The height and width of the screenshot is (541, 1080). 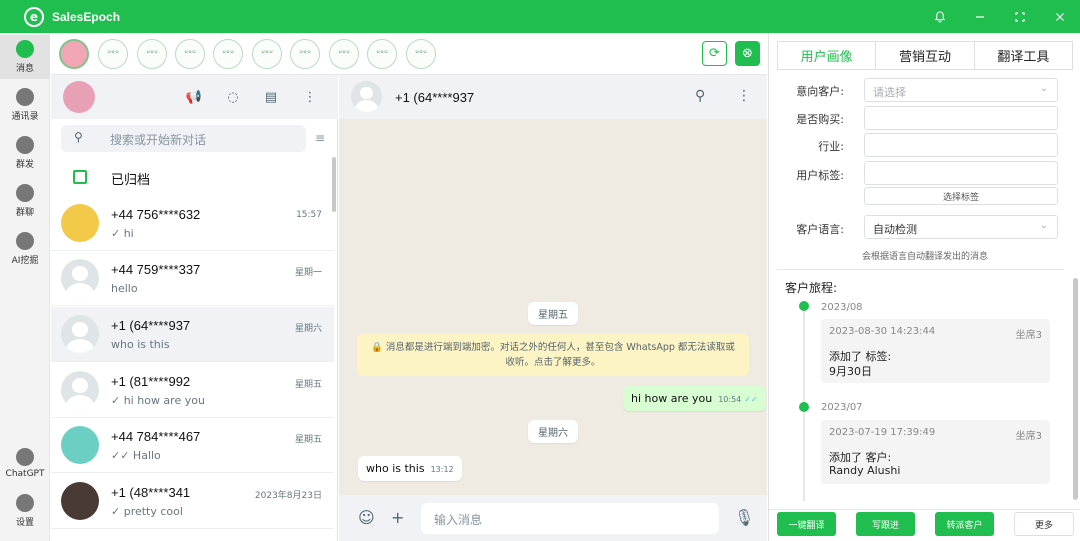 I want to click on nav-label: 设置, so click(x=24, y=523).